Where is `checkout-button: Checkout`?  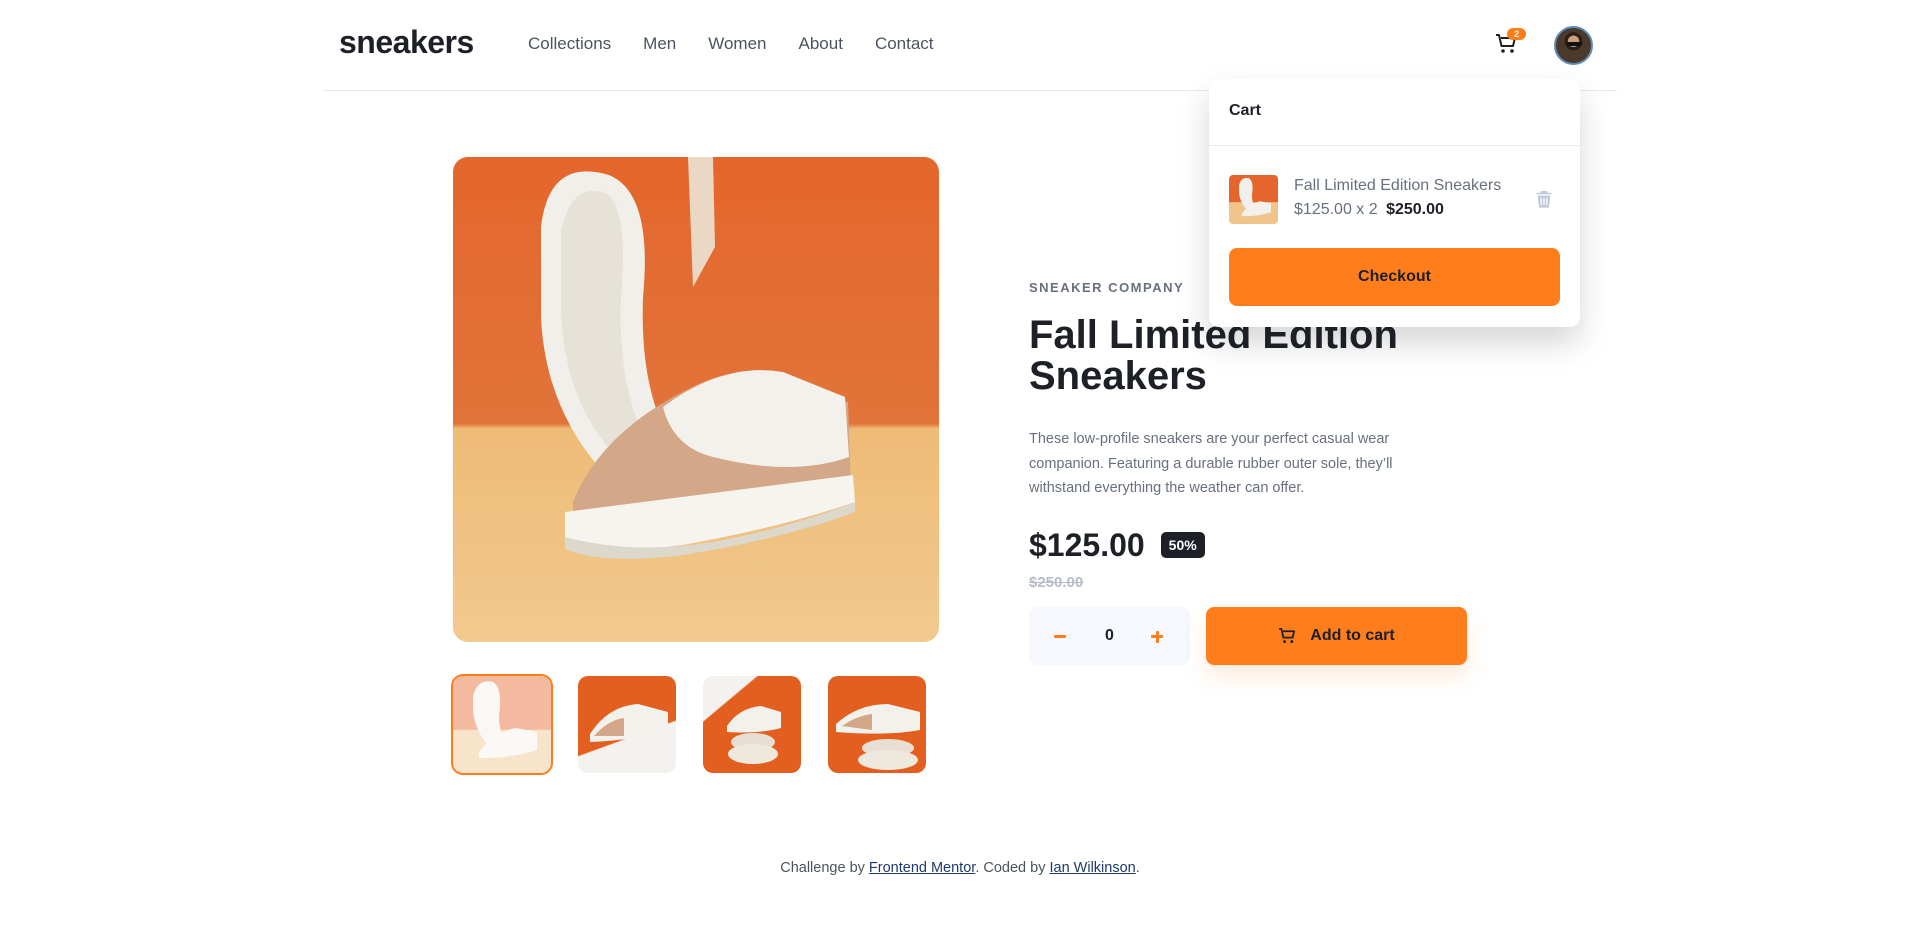 checkout-button: Checkout is located at coordinates (1394, 277).